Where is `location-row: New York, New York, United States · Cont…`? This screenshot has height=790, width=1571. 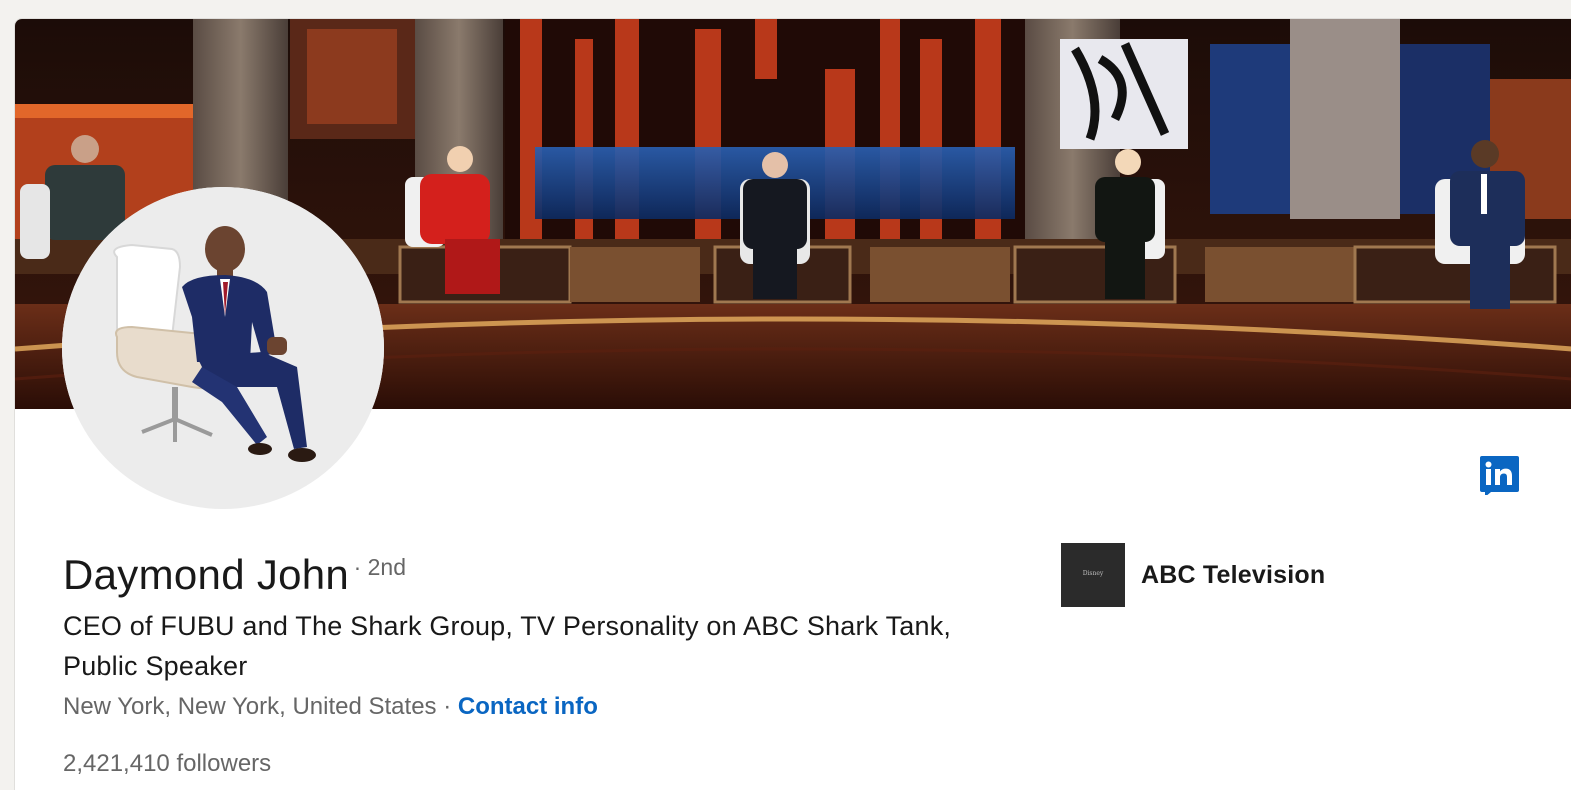 location-row: New York, New York, United States · Cont… is located at coordinates (330, 707).